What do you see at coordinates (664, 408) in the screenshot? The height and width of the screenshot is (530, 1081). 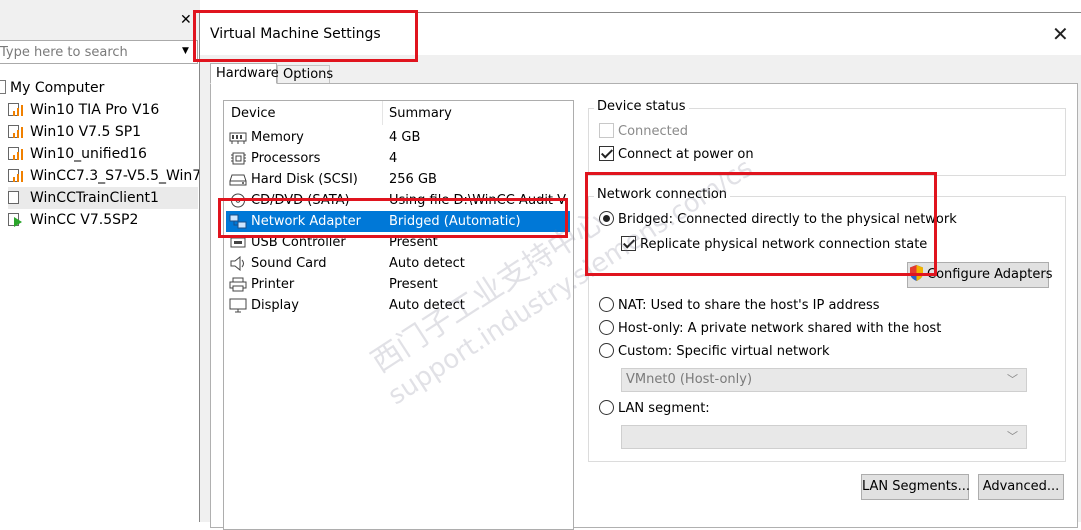 I see `lan-segment-label: LAN segment:` at bounding box center [664, 408].